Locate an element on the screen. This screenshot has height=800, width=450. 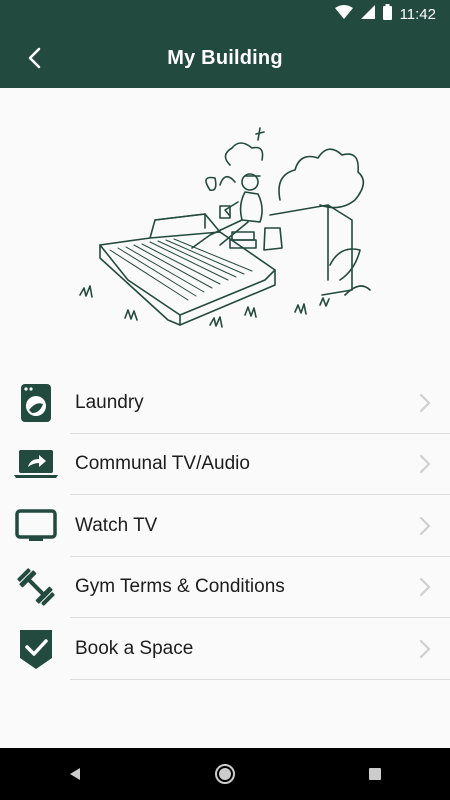
system-nav-bar is located at coordinates (225, 774).